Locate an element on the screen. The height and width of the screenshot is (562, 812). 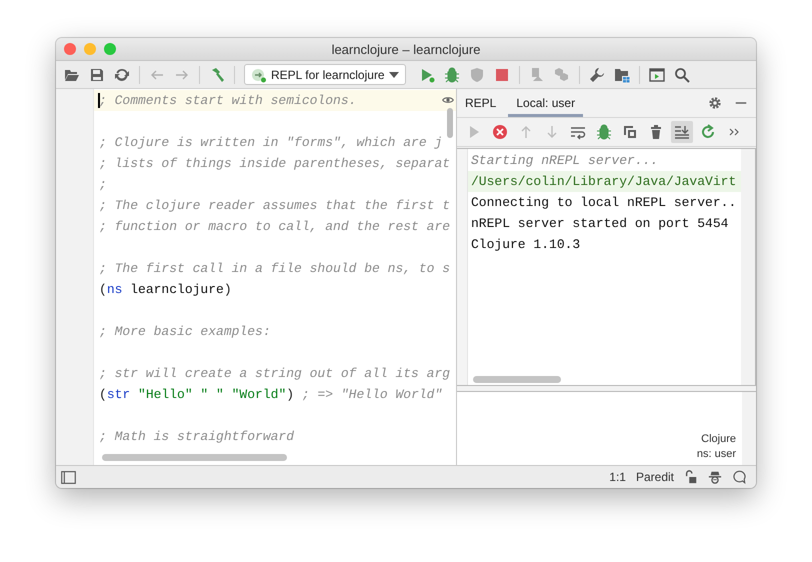
output-line: Connecting to local nREPL server.. is located at coordinates (604, 203).